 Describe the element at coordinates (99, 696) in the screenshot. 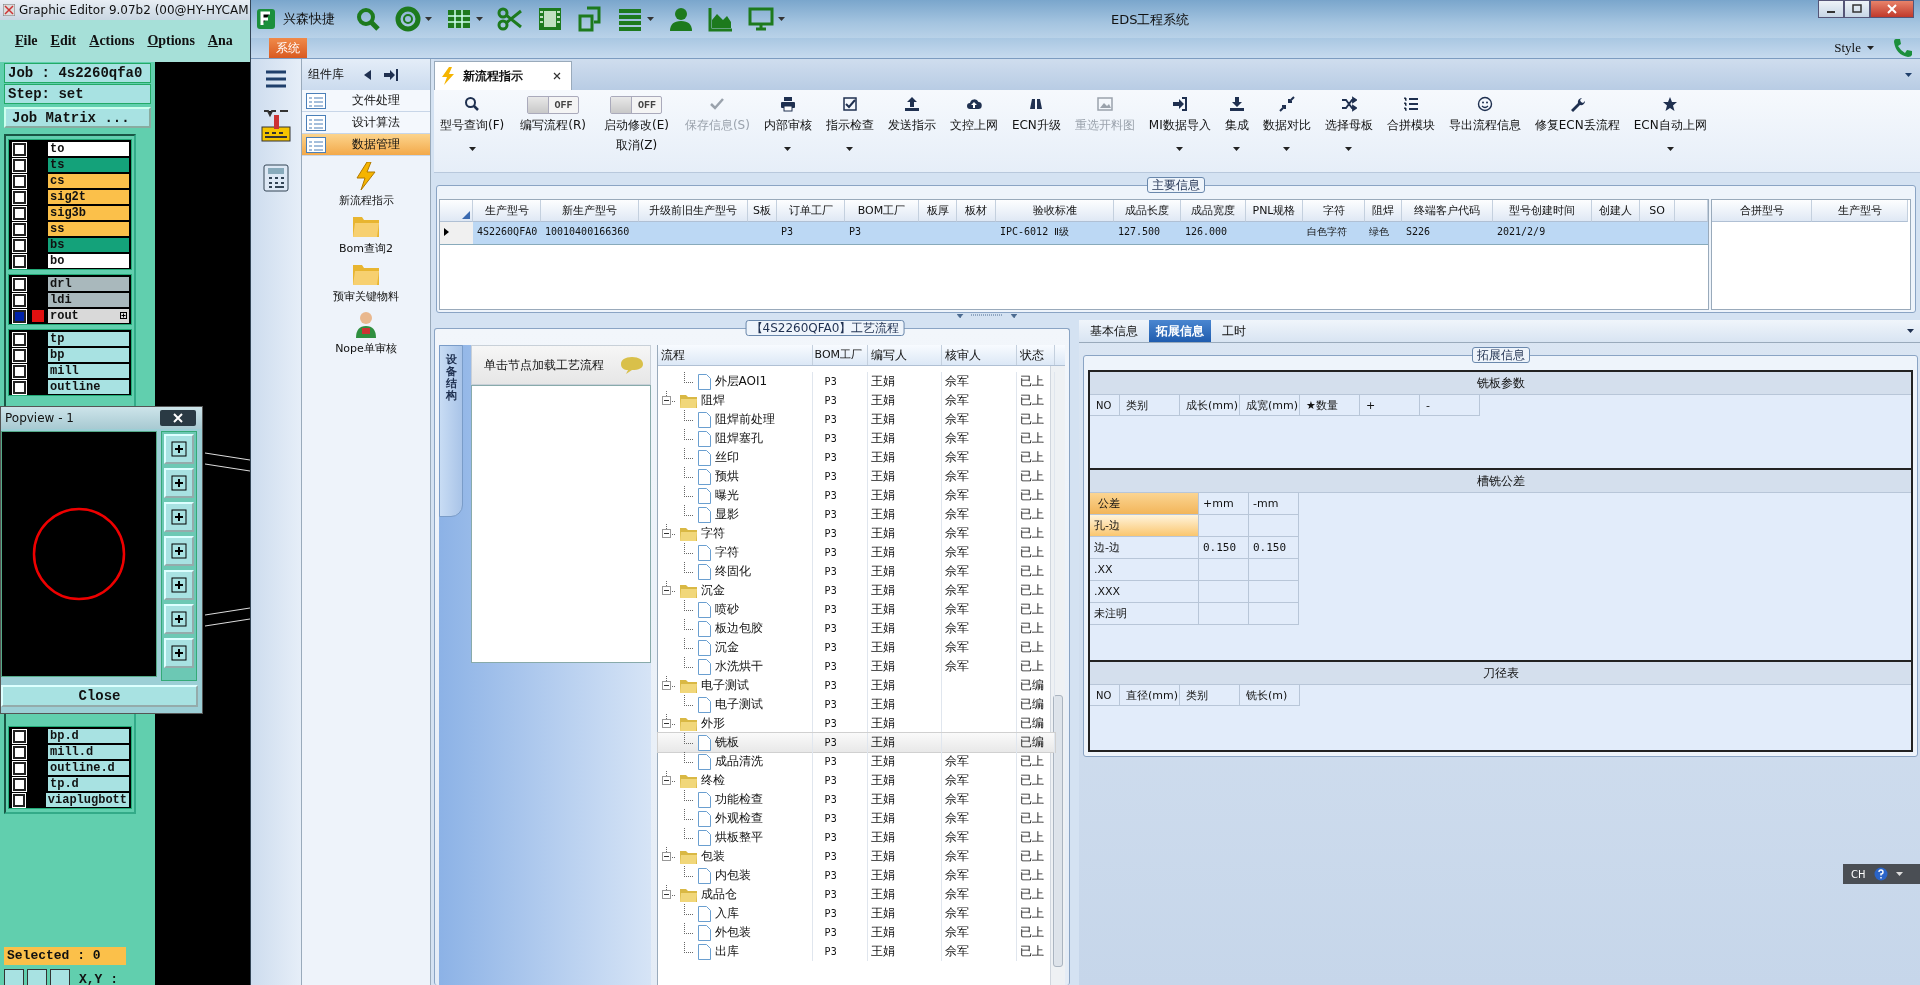

I see `close-button: Close` at that location.